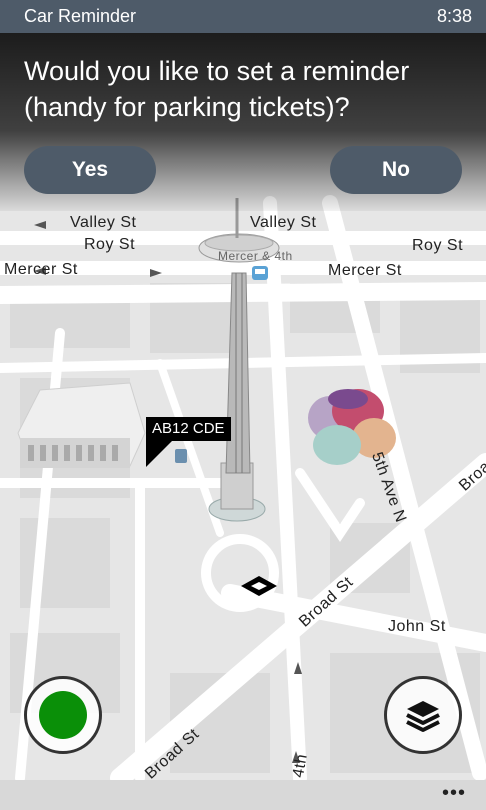 The width and height of the screenshot is (486, 810). Describe the element at coordinates (454, 16) in the screenshot. I see `clock: 8:38` at that location.